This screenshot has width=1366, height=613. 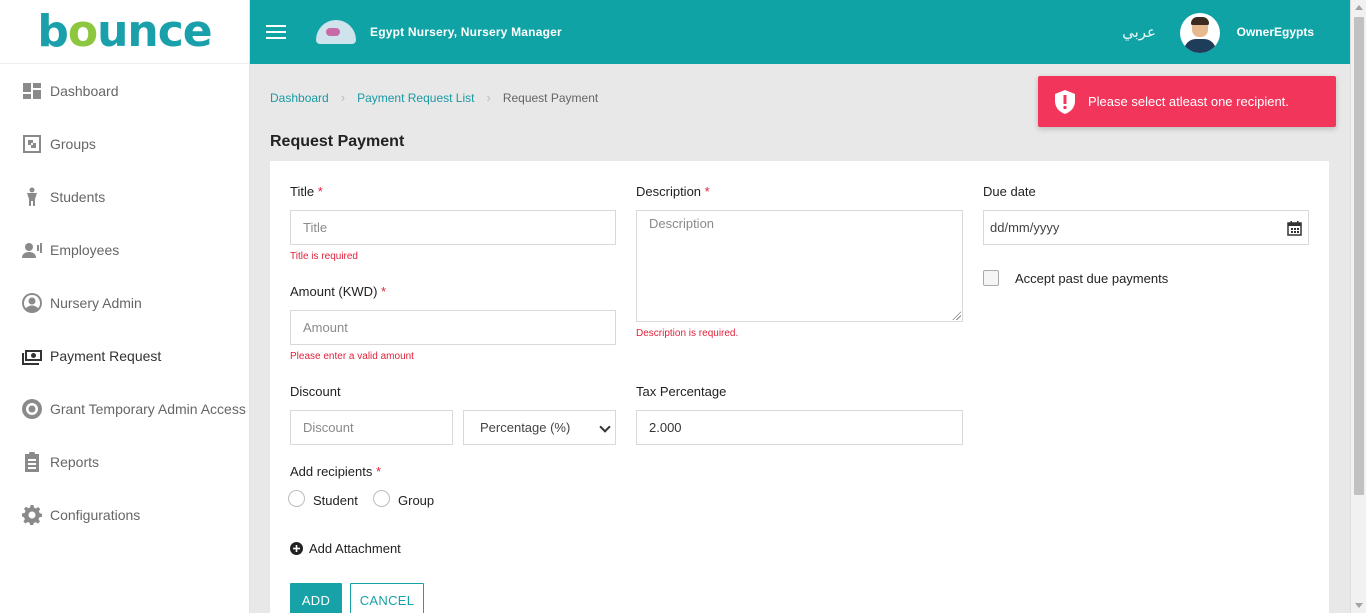 What do you see at coordinates (124, 143) in the screenshot?
I see `sidebar-item-groups: Groups` at bounding box center [124, 143].